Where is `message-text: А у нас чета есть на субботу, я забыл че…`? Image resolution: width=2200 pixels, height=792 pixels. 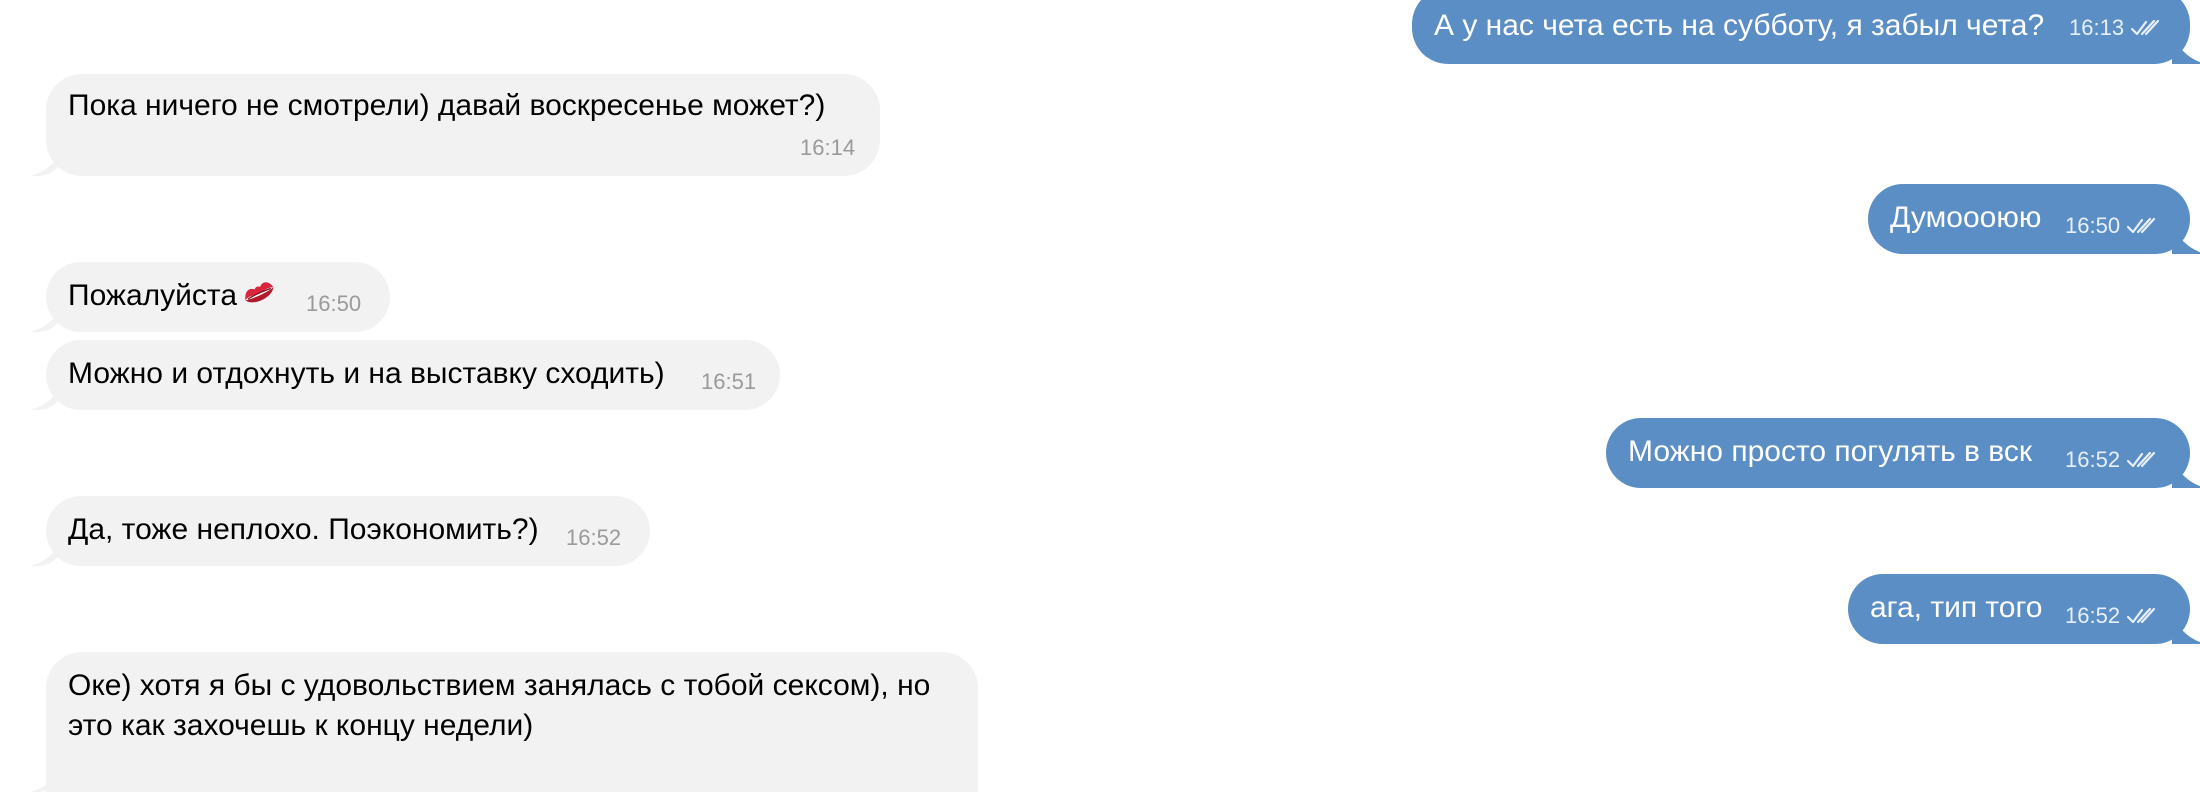 message-text: А у нас чета есть на субботу, я забыл че… is located at coordinates (1739, 25).